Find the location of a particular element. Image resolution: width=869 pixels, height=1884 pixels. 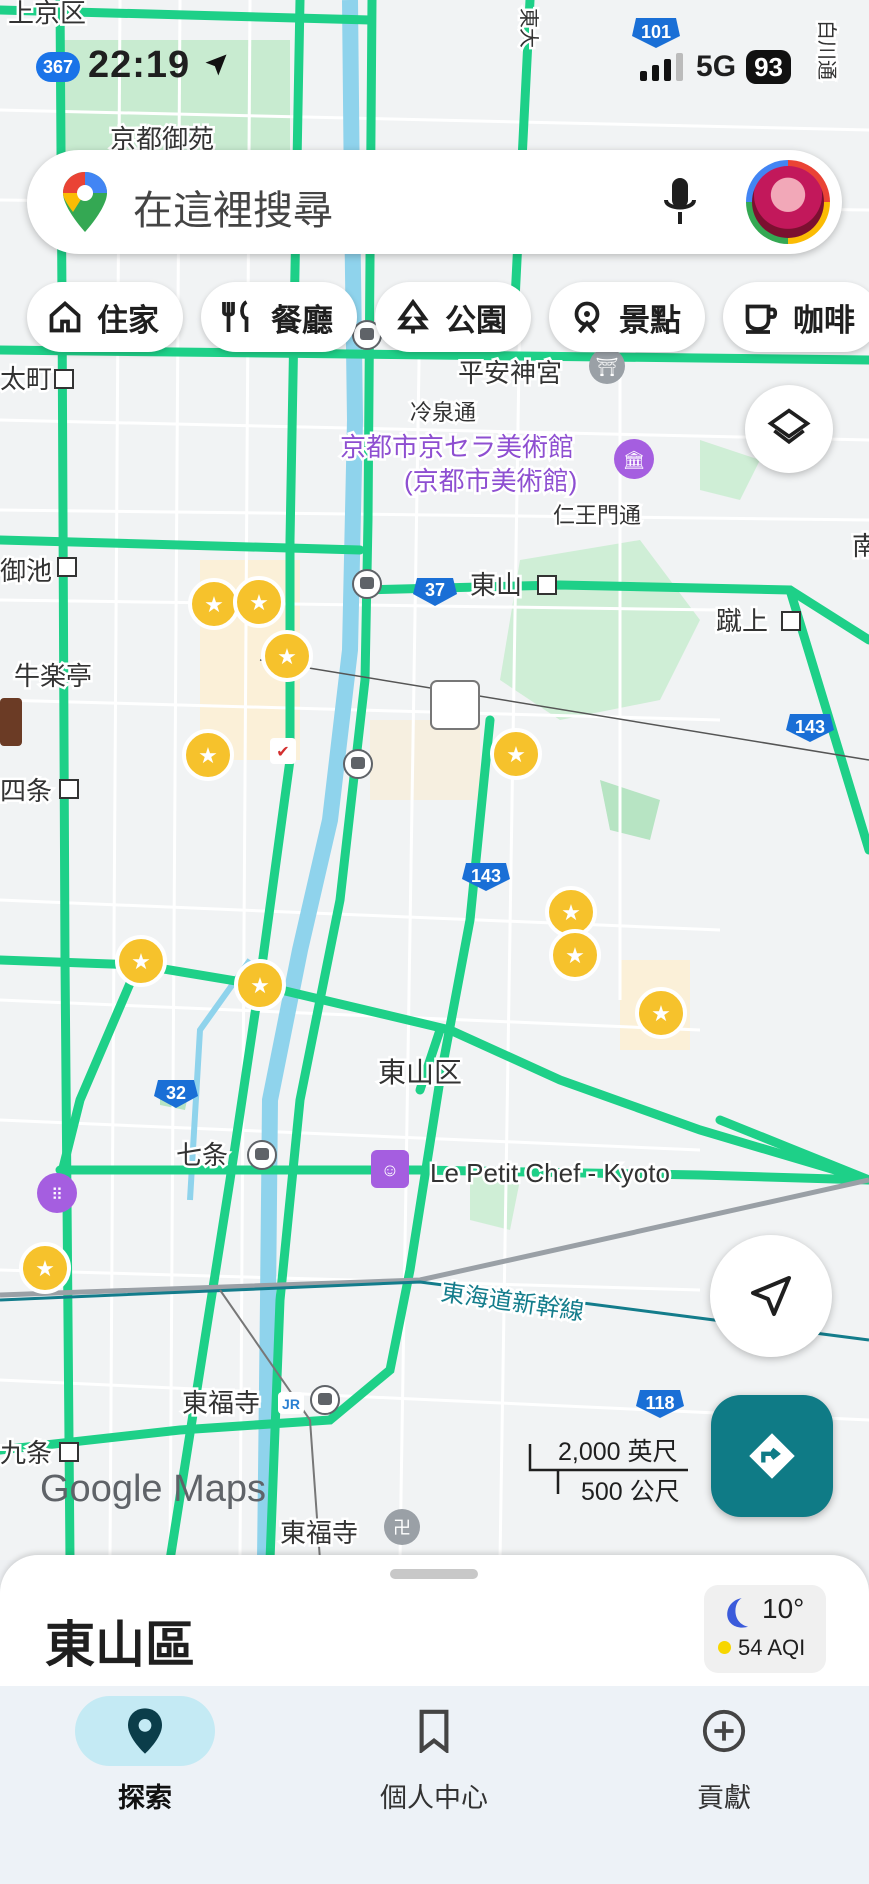

nav-label-profile: 個人中心 is located at coordinates (434, 1798).